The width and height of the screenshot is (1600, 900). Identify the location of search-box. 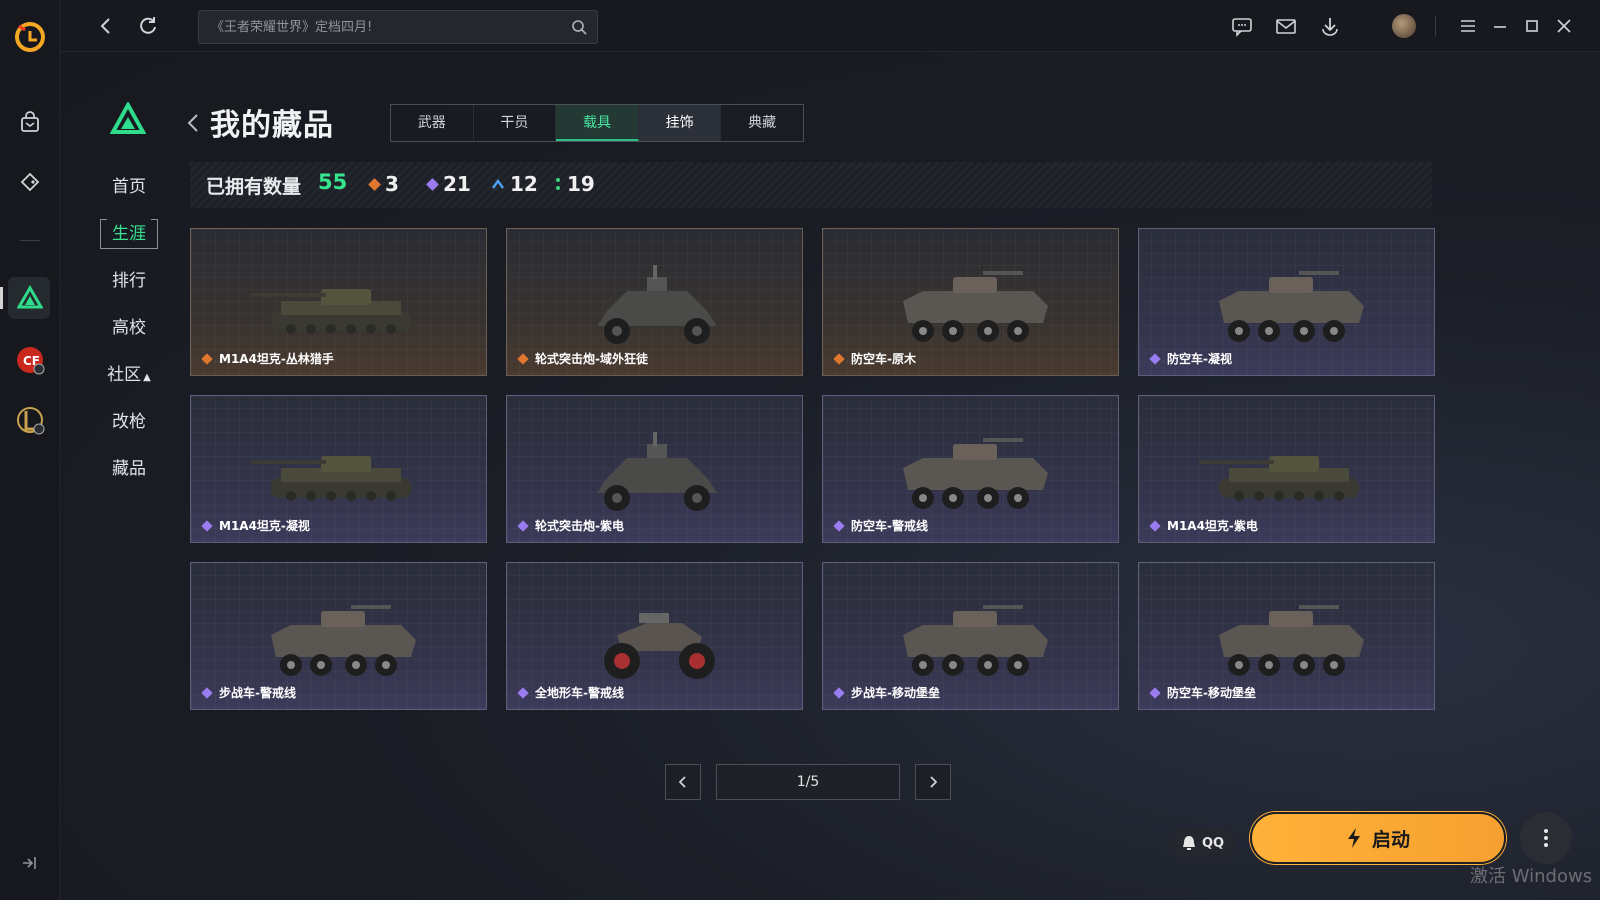
(398, 27).